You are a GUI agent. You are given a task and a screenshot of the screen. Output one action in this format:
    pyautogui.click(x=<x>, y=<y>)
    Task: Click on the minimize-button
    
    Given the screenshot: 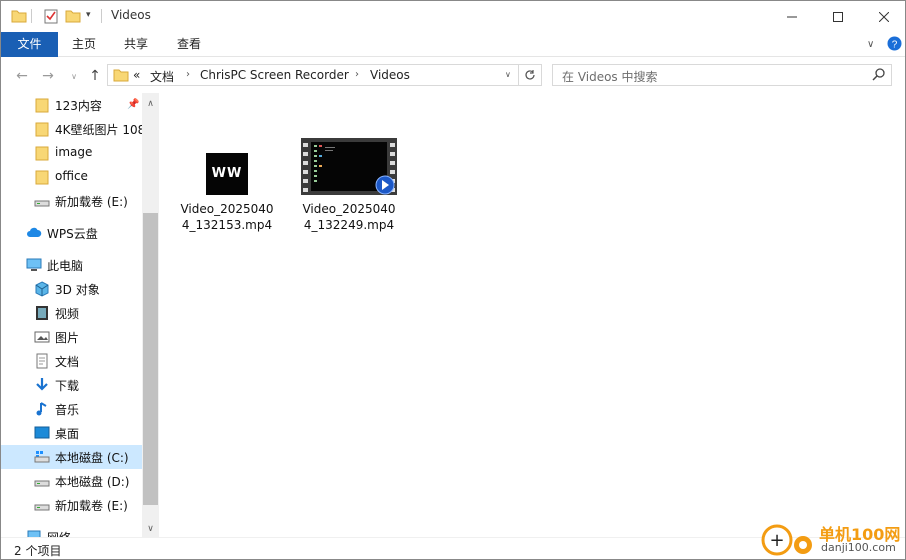 What is the action you would take?
    pyautogui.click(x=792, y=16)
    